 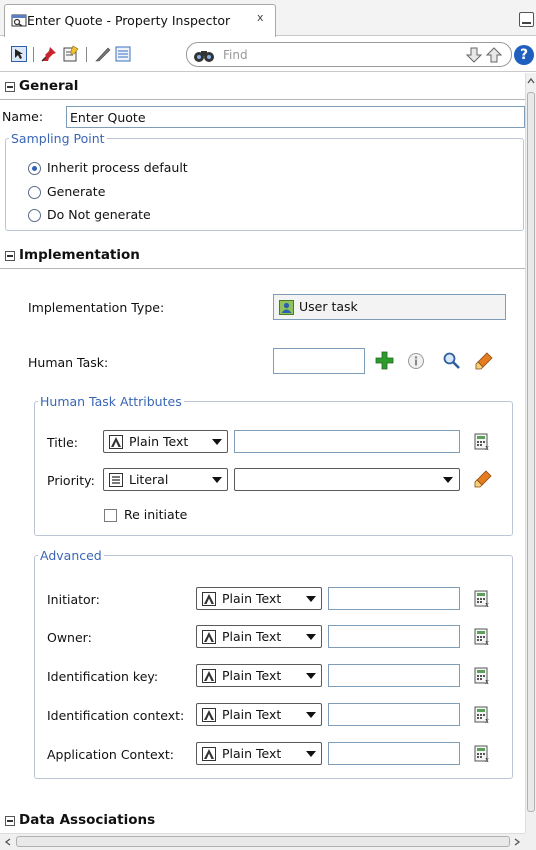 I want to click on implementation-type-value: User task, so click(x=328, y=306).